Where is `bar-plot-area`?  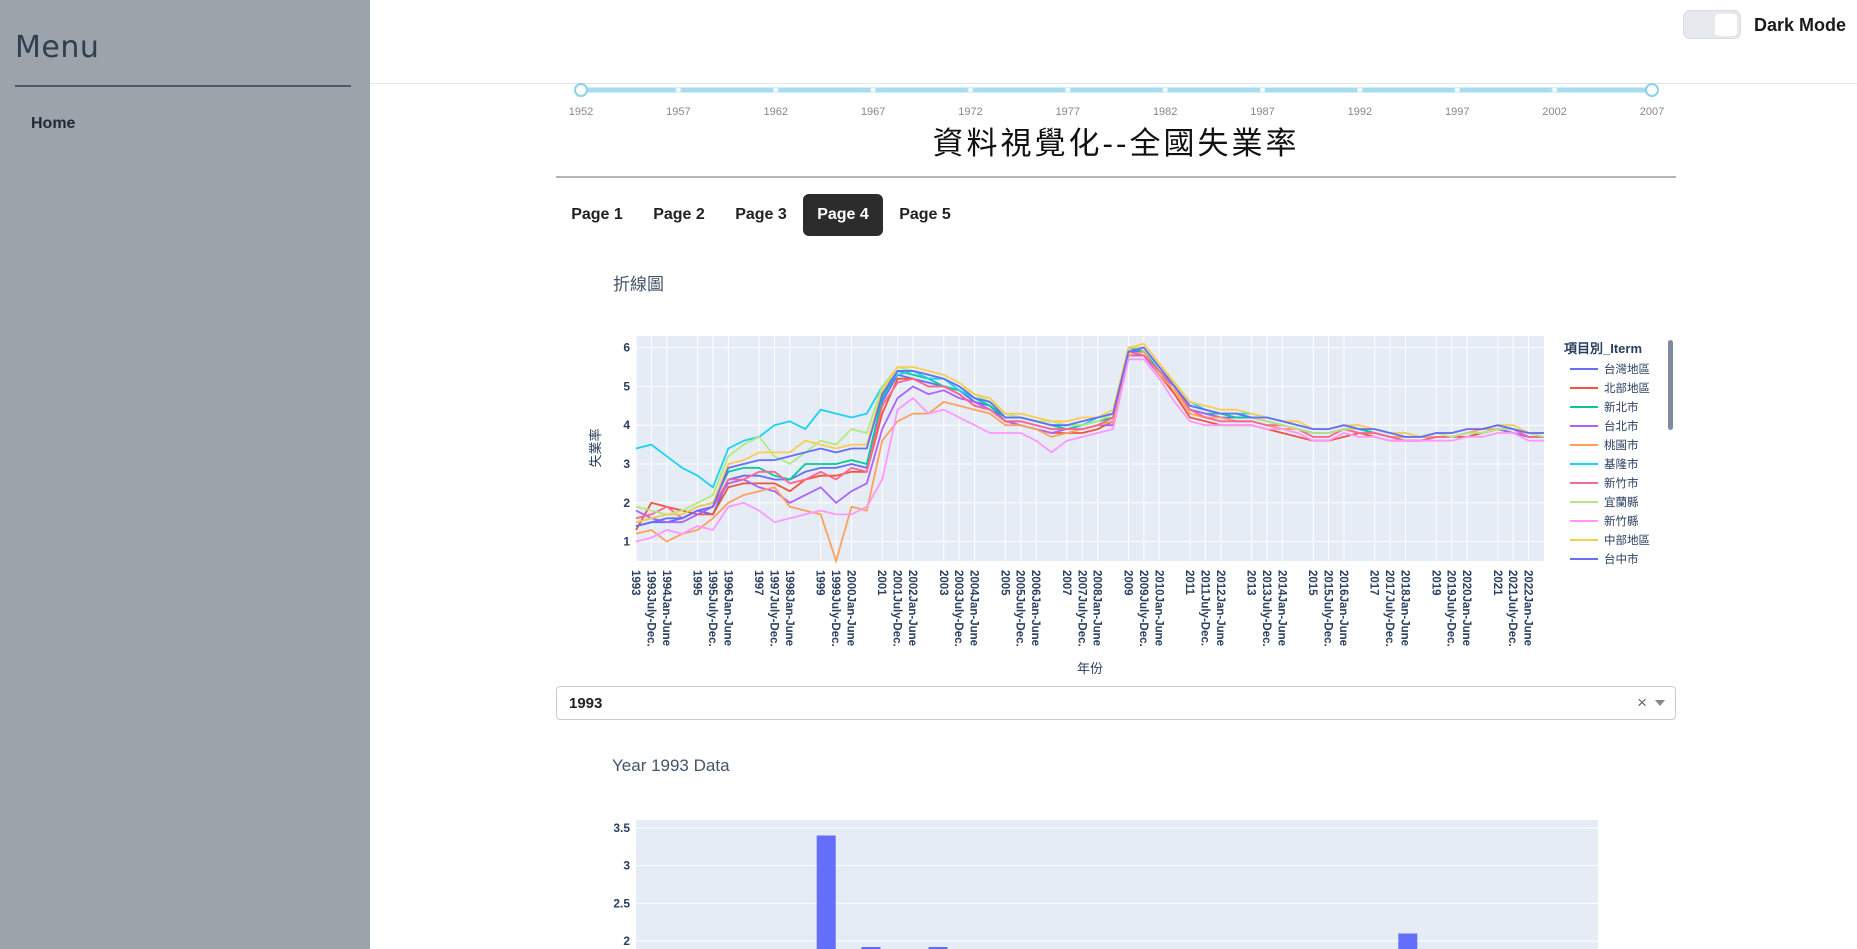
bar-plot-area is located at coordinates (1117, 884).